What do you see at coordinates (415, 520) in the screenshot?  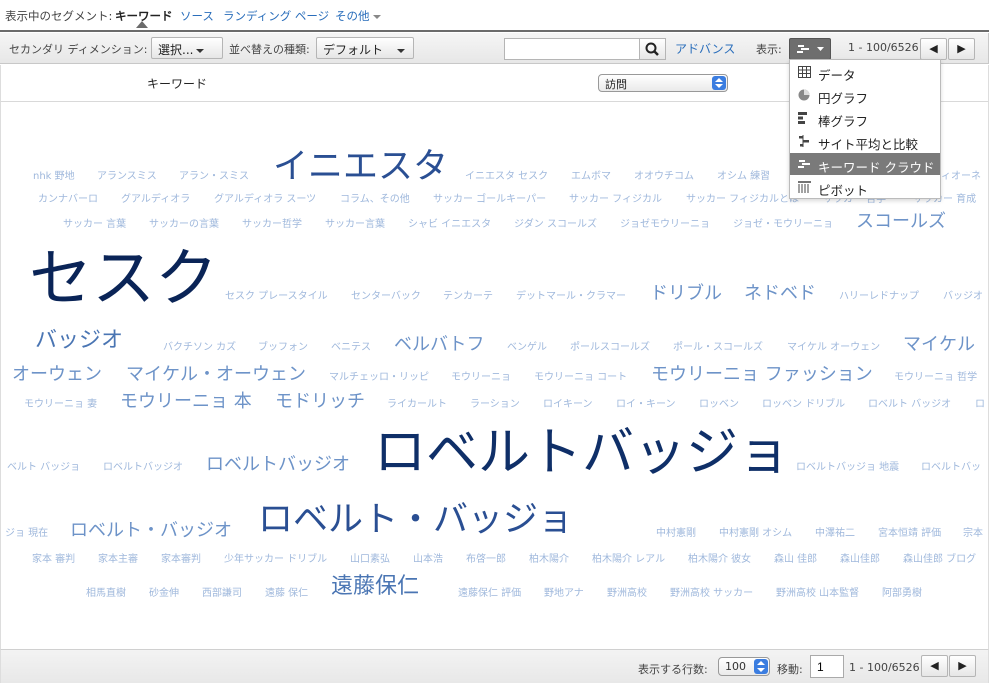 I see `cloud-keyword: ロベルト・バッジョ` at bounding box center [415, 520].